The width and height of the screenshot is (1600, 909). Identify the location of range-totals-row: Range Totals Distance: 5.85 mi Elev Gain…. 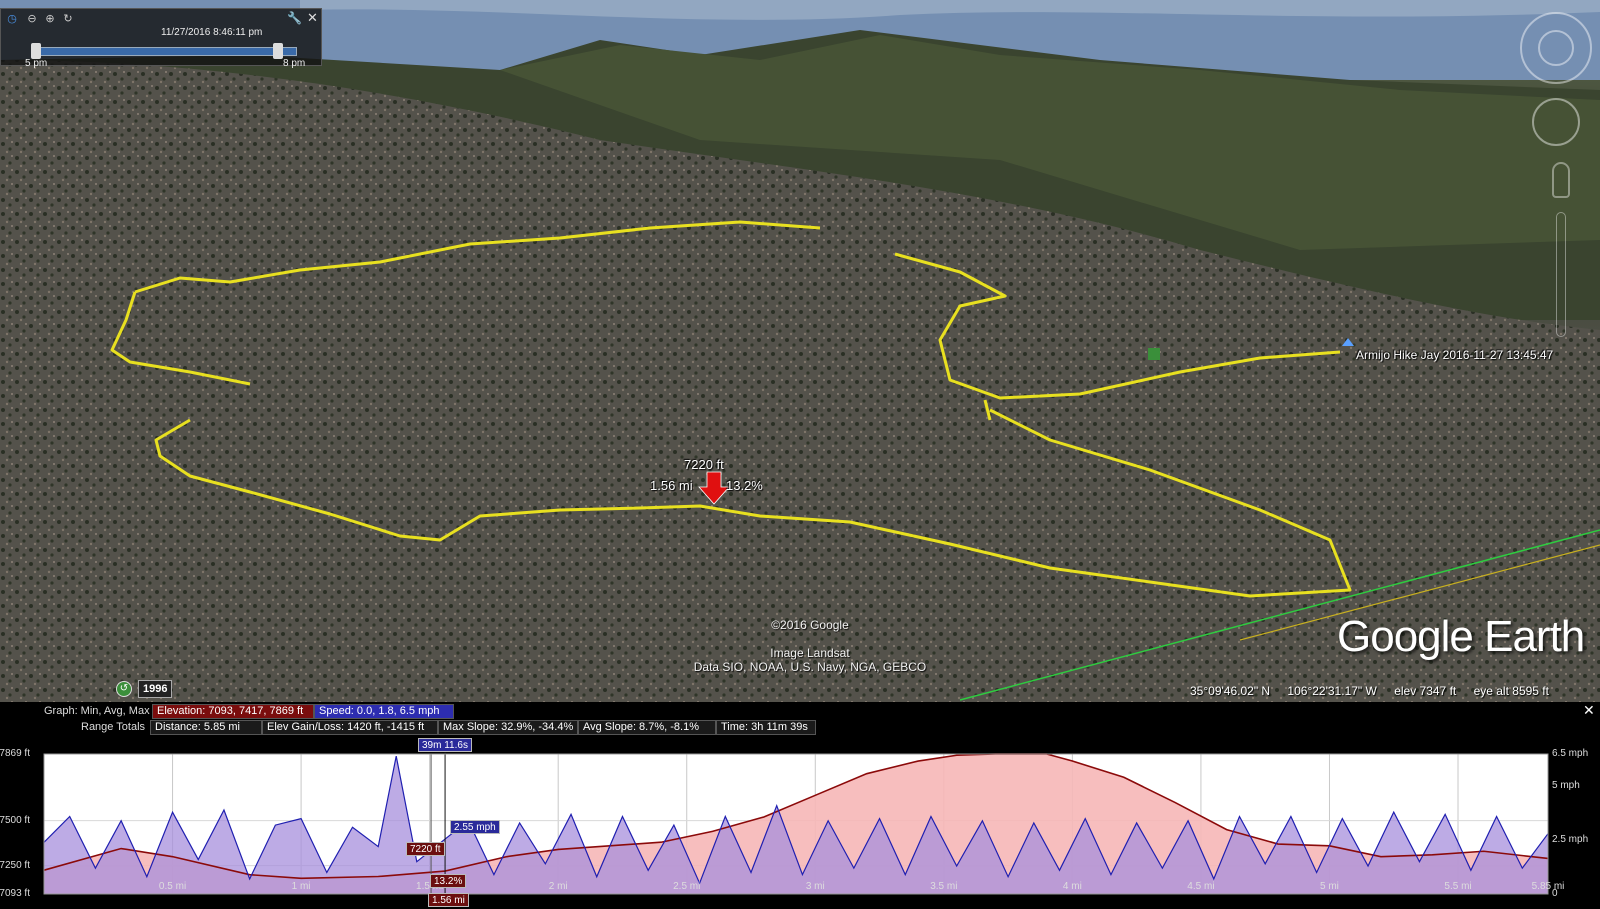
(790, 727).